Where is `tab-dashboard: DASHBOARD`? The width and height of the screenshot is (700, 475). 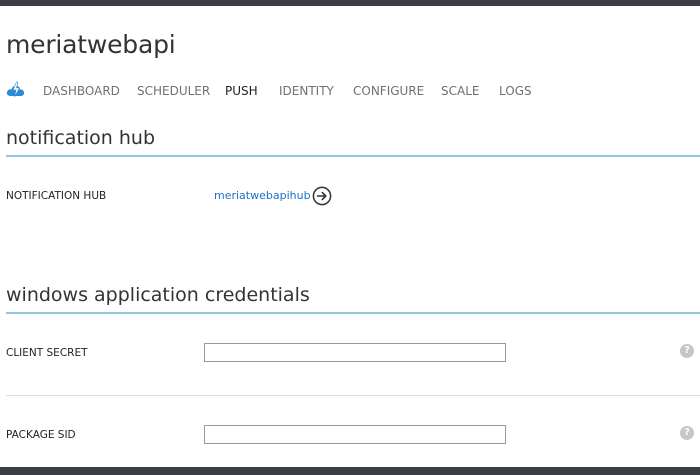
tab-dashboard: DASHBOARD is located at coordinates (81, 91).